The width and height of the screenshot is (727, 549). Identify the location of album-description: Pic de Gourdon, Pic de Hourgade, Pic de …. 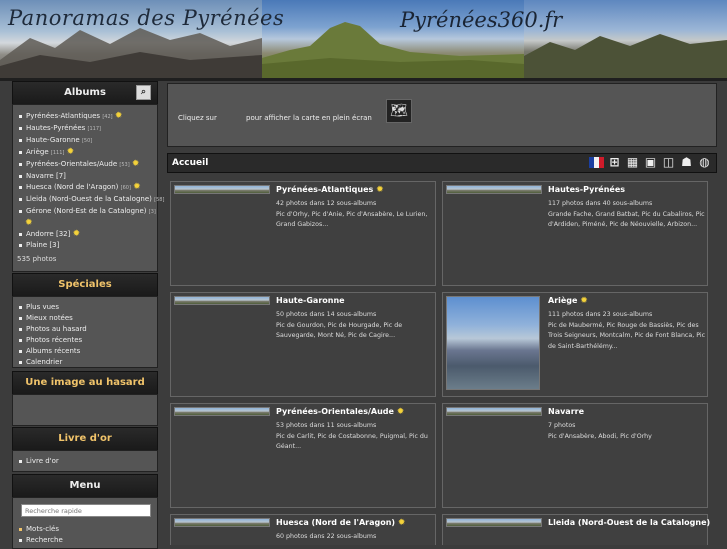
(339, 330).